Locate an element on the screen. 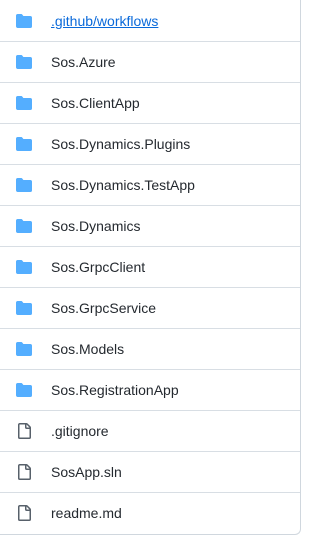 The image size is (320, 535). list-item-sos-dynamics: Sos.Dynamics is located at coordinates (150, 225).